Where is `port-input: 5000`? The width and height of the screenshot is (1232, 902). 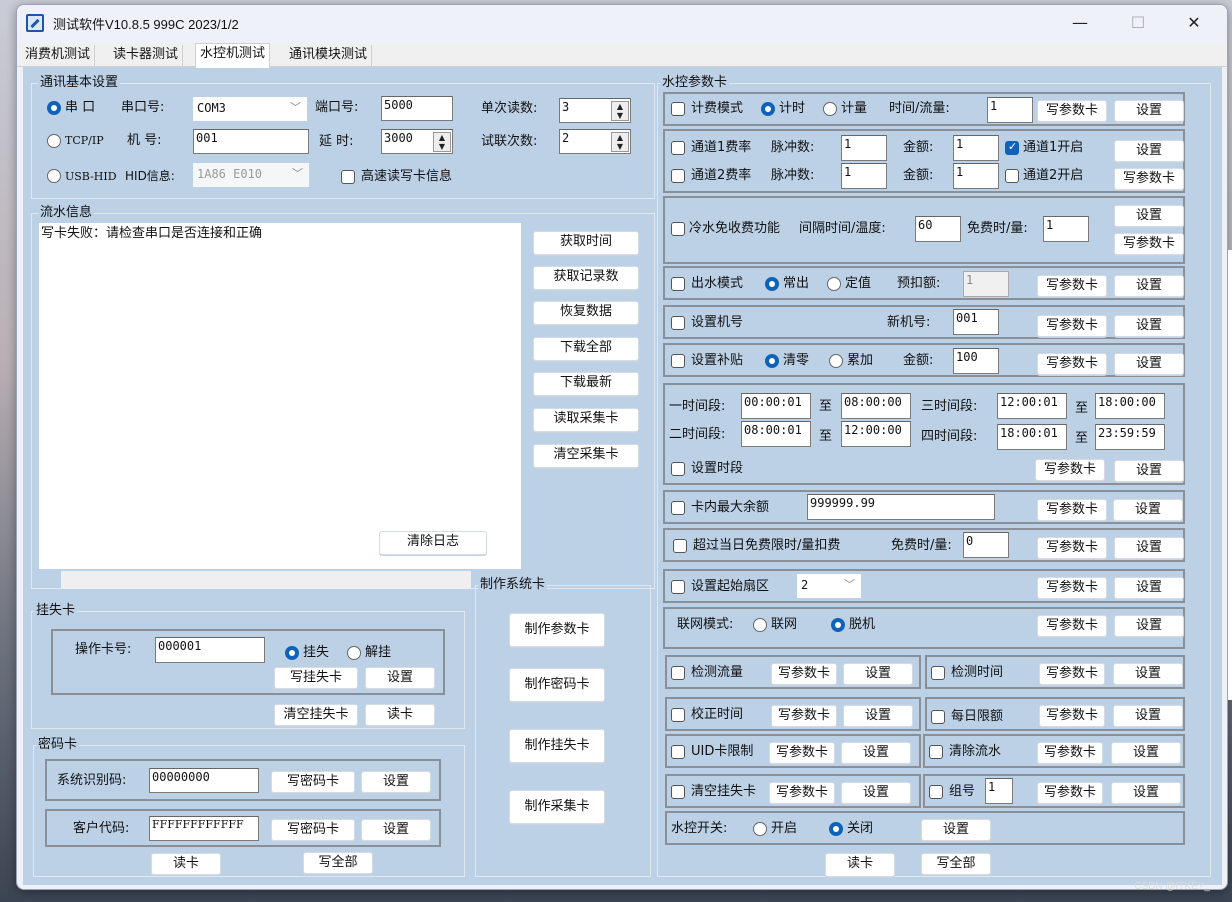
port-input: 5000 is located at coordinates (417, 108).